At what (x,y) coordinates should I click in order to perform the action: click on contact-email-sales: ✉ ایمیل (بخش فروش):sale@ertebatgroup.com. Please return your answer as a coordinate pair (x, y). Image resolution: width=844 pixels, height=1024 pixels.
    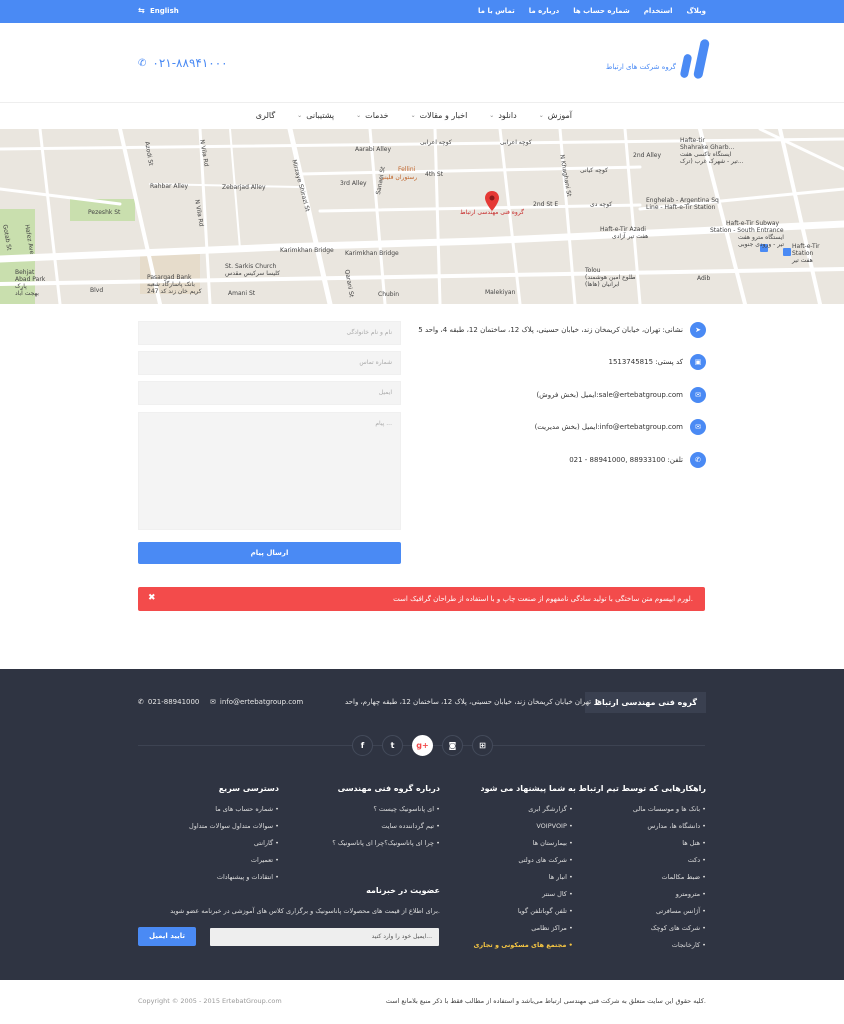
    Looking at the image, I should click on (621, 395).